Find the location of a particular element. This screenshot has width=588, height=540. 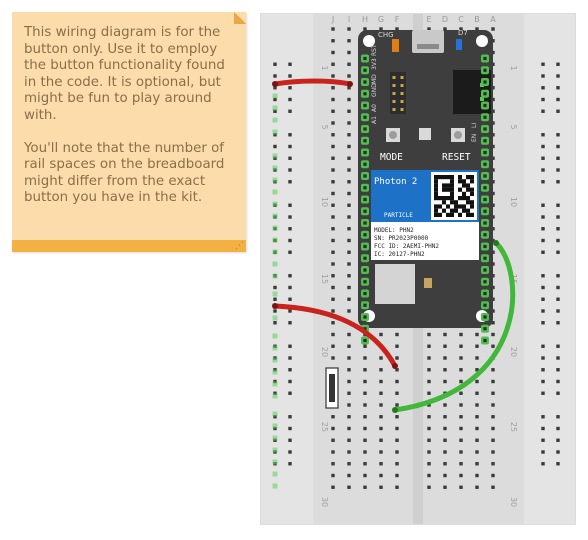

mount-hole-top-right is located at coordinates (482, 41).